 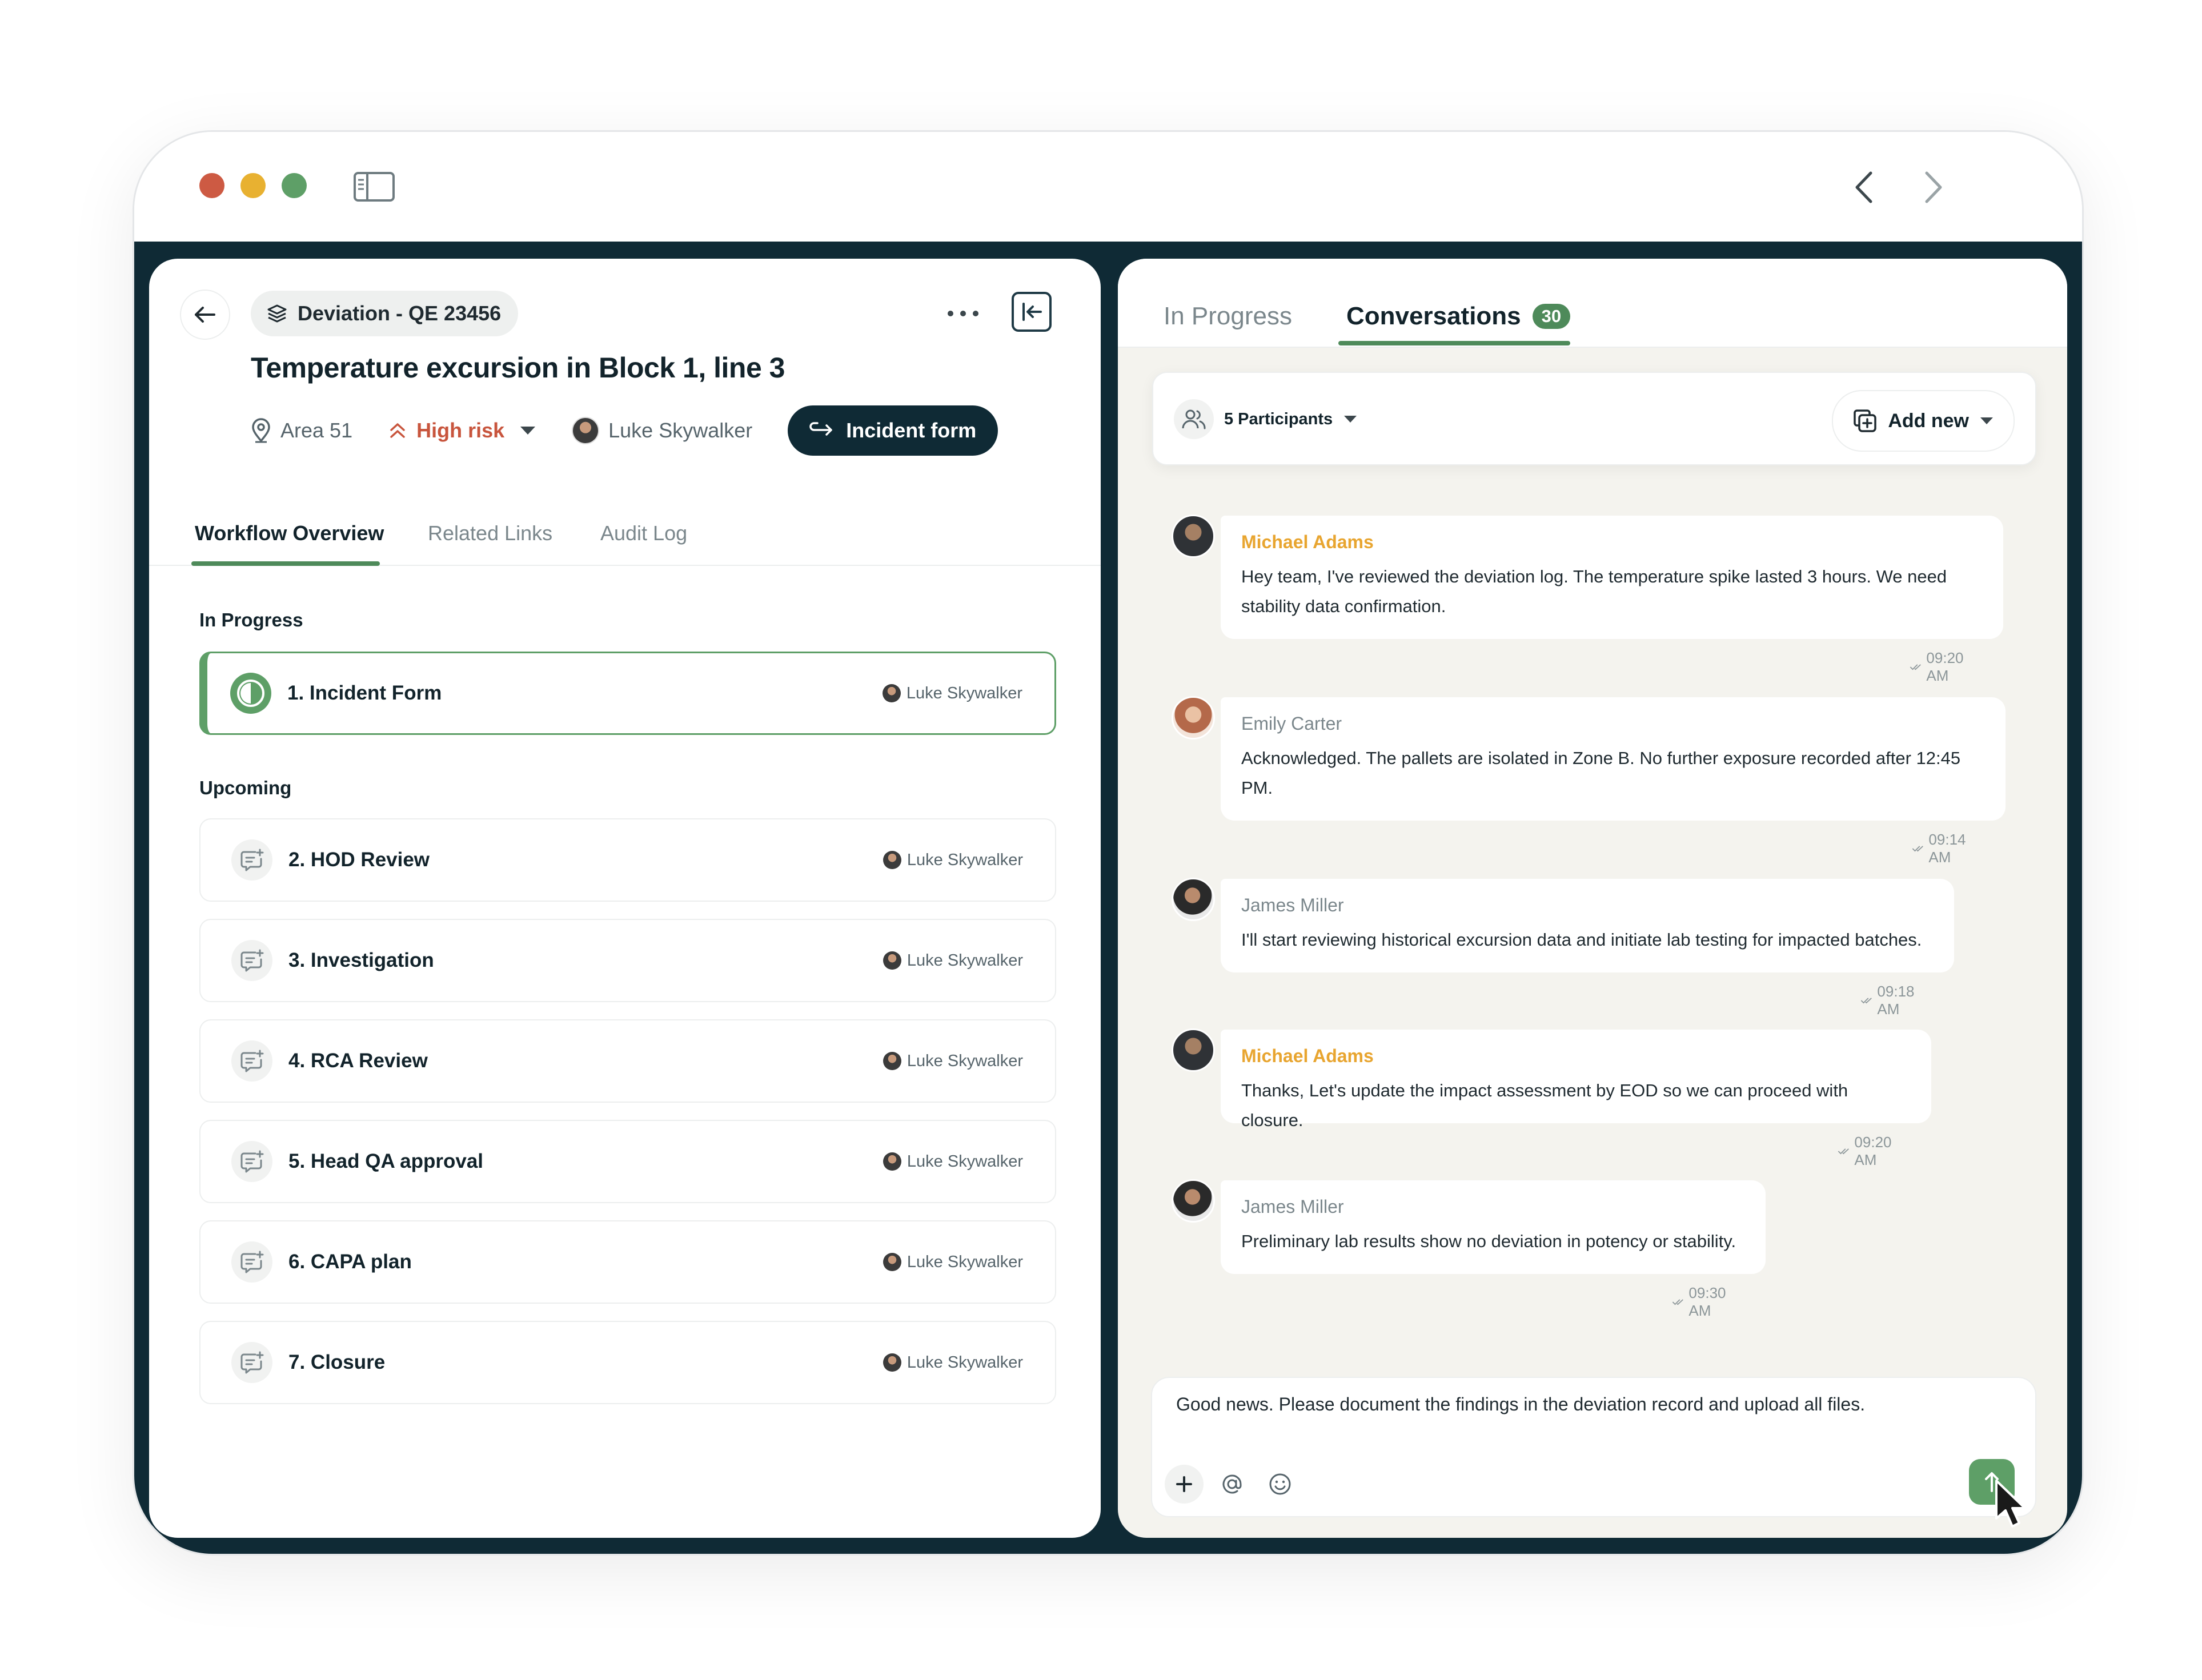 What do you see at coordinates (490, 533) in the screenshot?
I see `tab-related-links: Related Links` at bounding box center [490, 533].